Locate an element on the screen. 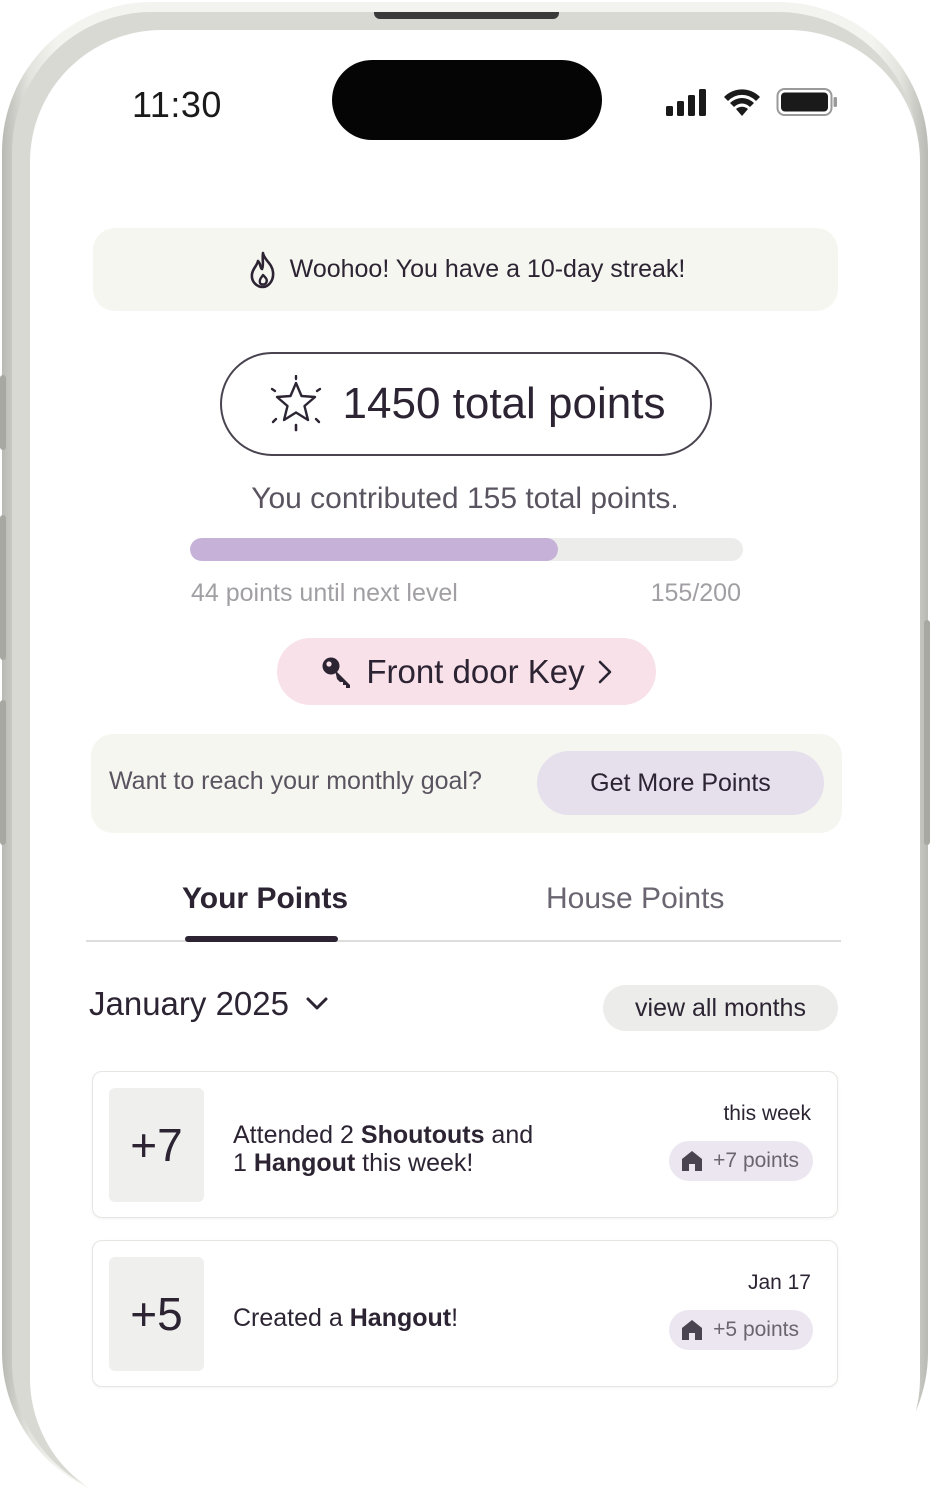  chevron-down-icon is located at coordinates (317, 1003).